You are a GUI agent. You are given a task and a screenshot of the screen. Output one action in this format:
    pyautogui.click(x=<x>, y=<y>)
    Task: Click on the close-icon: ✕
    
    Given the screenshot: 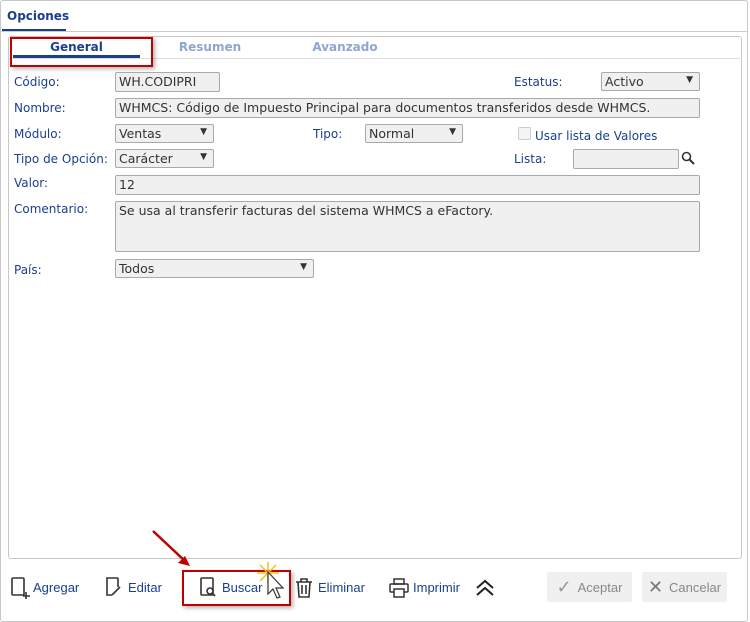 What is the action you would take?
    pyautogui.click(x=655, y=586)
    